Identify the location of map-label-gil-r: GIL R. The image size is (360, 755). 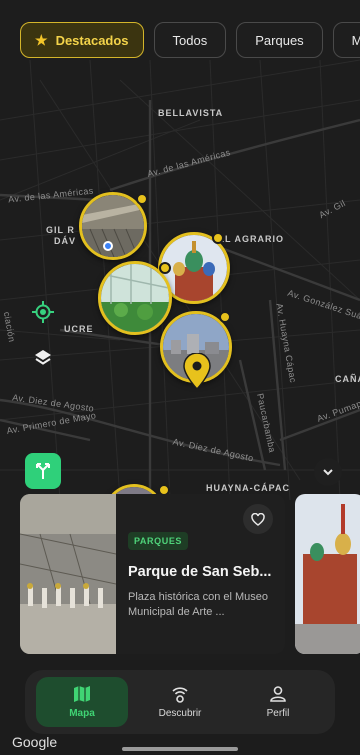
(60, 230).